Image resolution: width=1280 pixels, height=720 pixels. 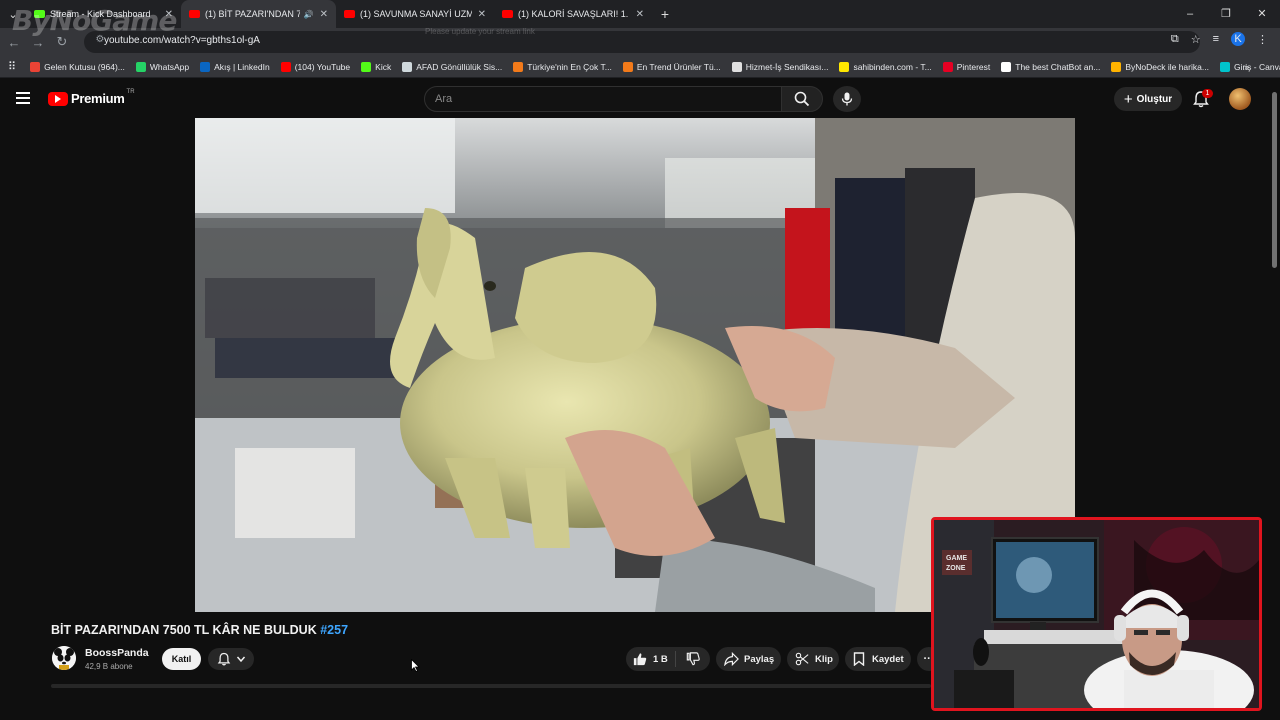 What do you see at coordinates (1262, 14) in the screenshot?
I see `close-window-button: ✕` at bounding box center [1262, 14].